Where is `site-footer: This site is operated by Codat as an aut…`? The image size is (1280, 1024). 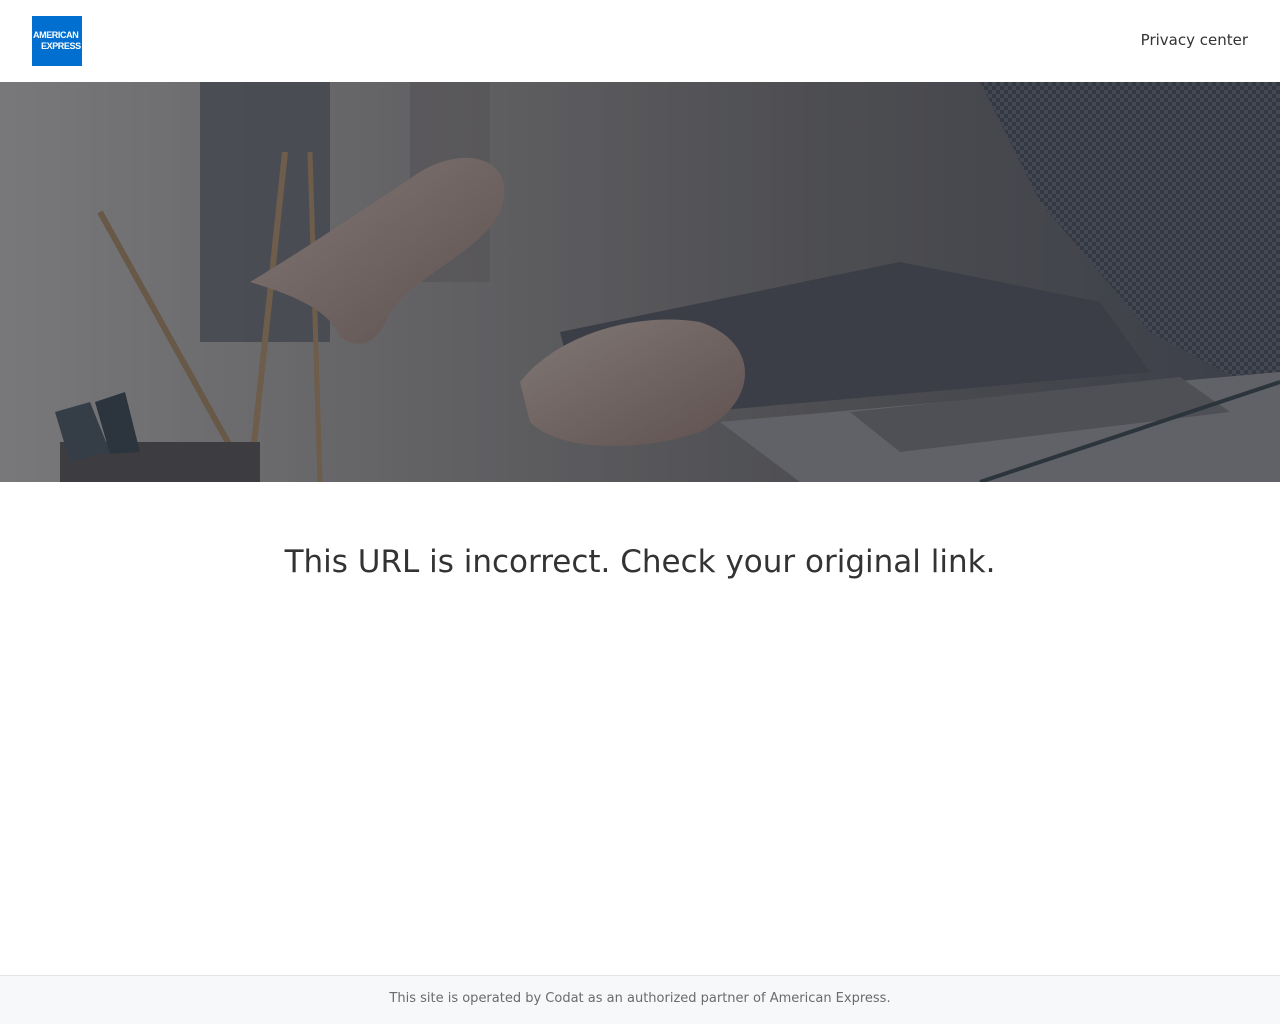 site-footer: This site is operated by Codat as an aut… is located at coordinates (640, 999).